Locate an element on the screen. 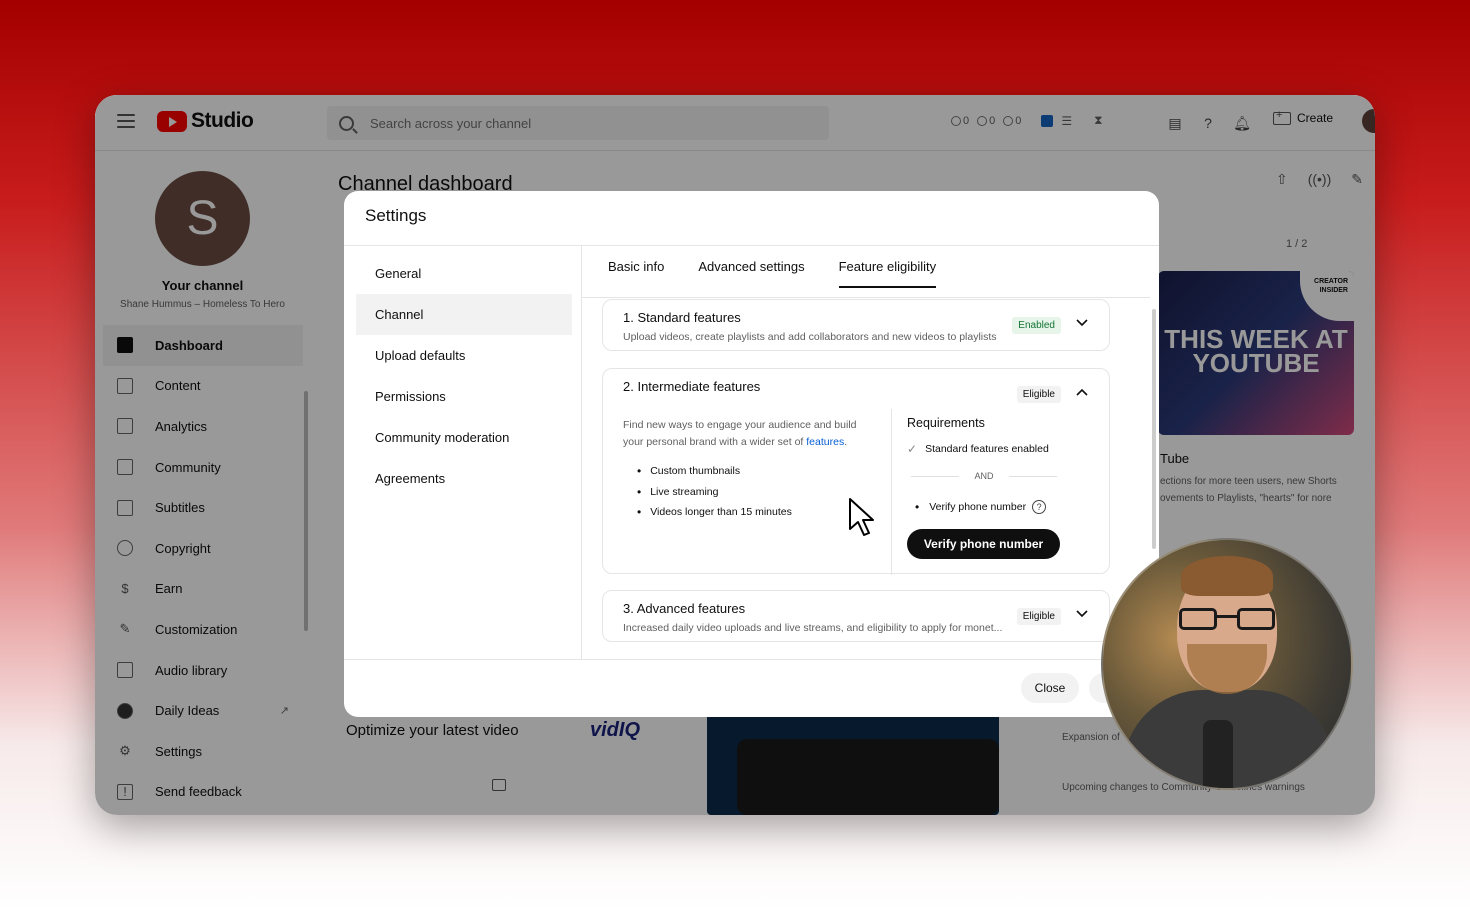 The width and height of the screenshot is (1470, 910). tab-advanced-settings: Advanced settings is located at coordinates (751, 273).